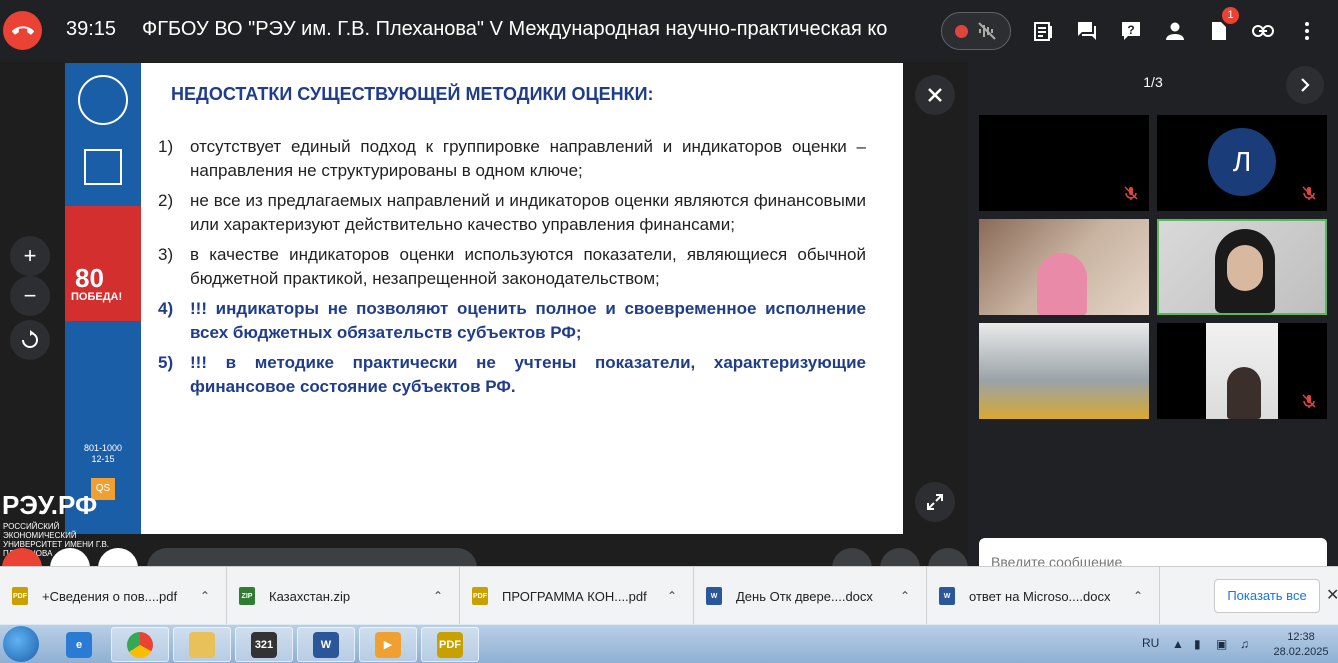 The image size is (1338, 663). What do you see at coordinates (1150, 643) in the screenshot?
I see `language-indicator: RU` at bounding box center [1150, 643].